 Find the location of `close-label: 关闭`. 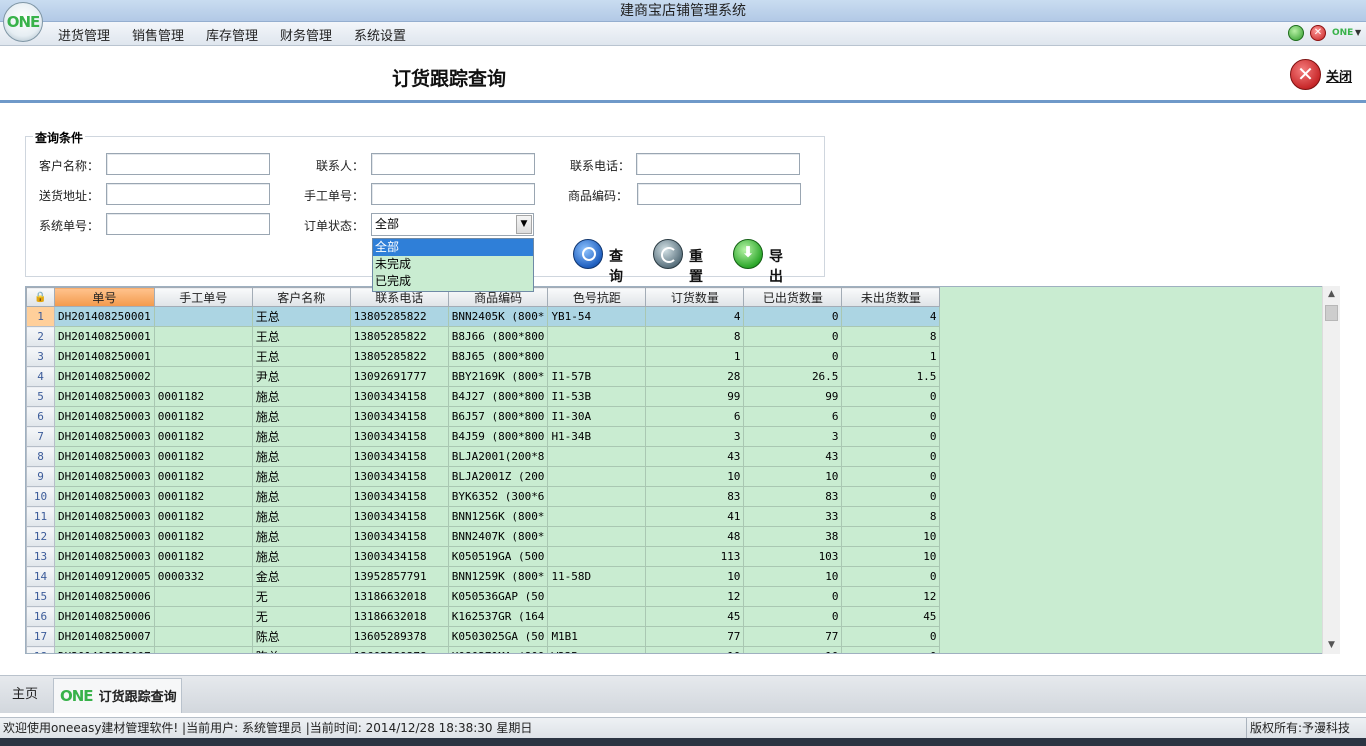

close-label: 关闭 is located at coordinates (1339, 75).